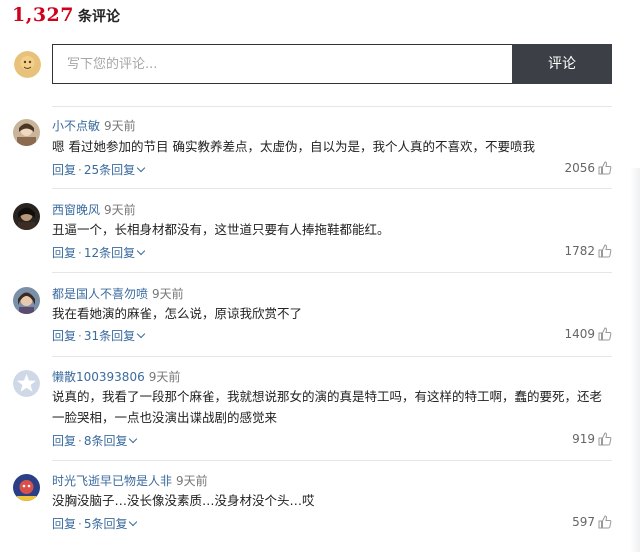  I want to click on comment-count-label: 条评论, so click(99, 17).